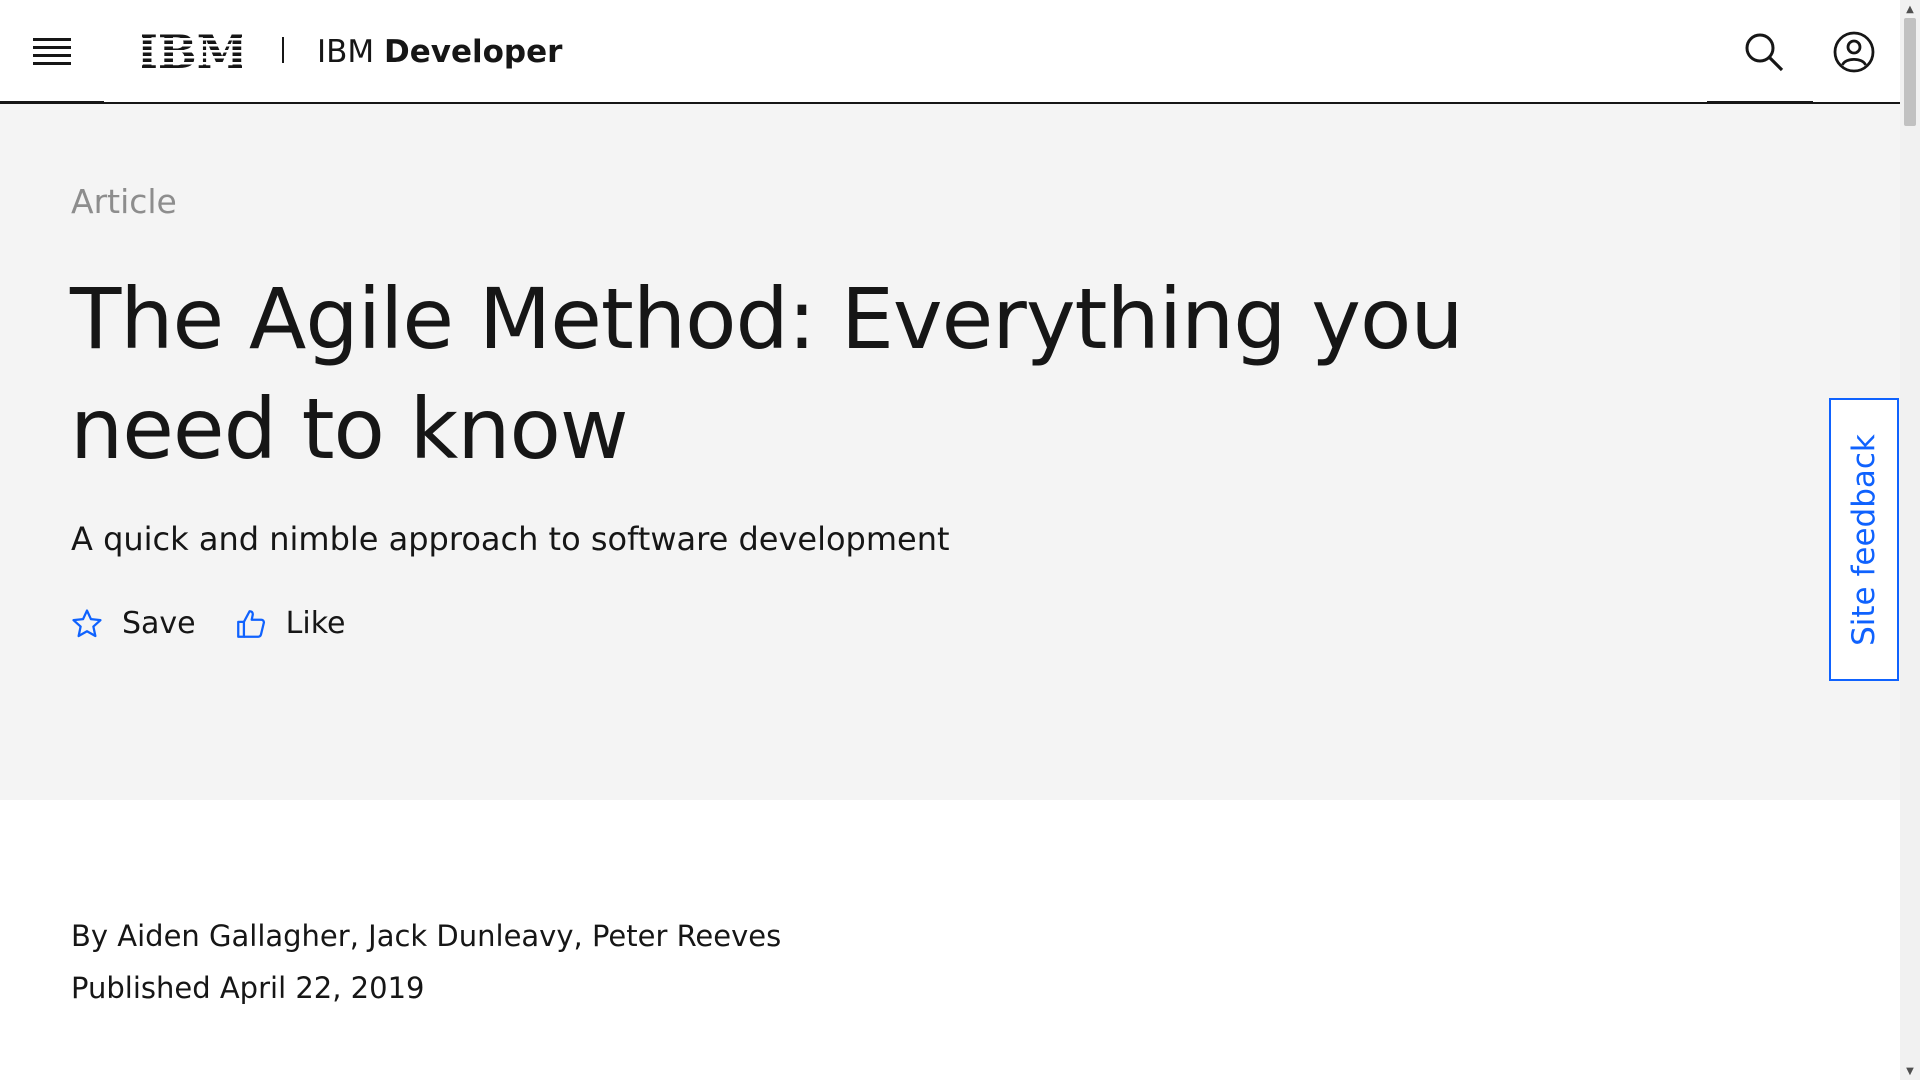 This screenshot has height=1080, width=1920. What do you see at coordinates (250, 623) in the screenshot?
I see `thumbs-up-icon` at bounding box center [250, 623].